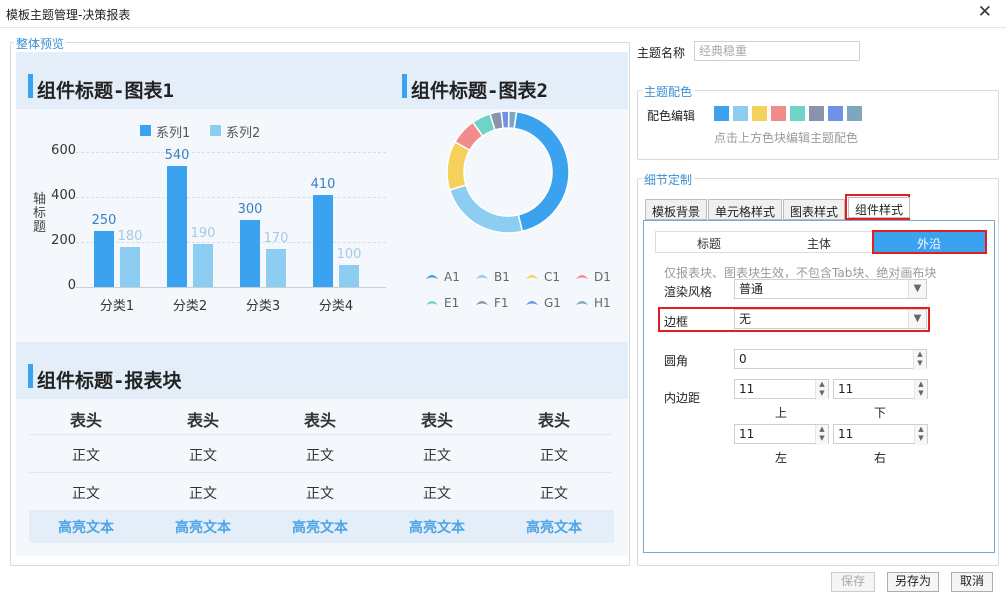  I want to click on radius-label: 圆角, so click(676, 361).